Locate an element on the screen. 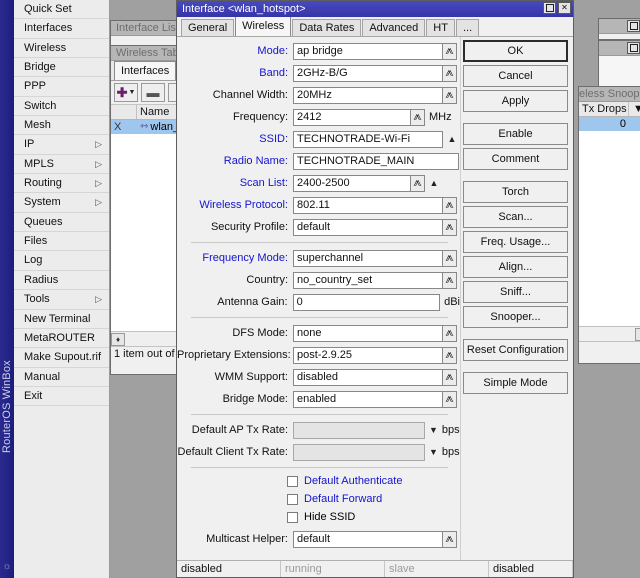  menu-item-quick-set: Quick Set is located at coordinates (61, 10).